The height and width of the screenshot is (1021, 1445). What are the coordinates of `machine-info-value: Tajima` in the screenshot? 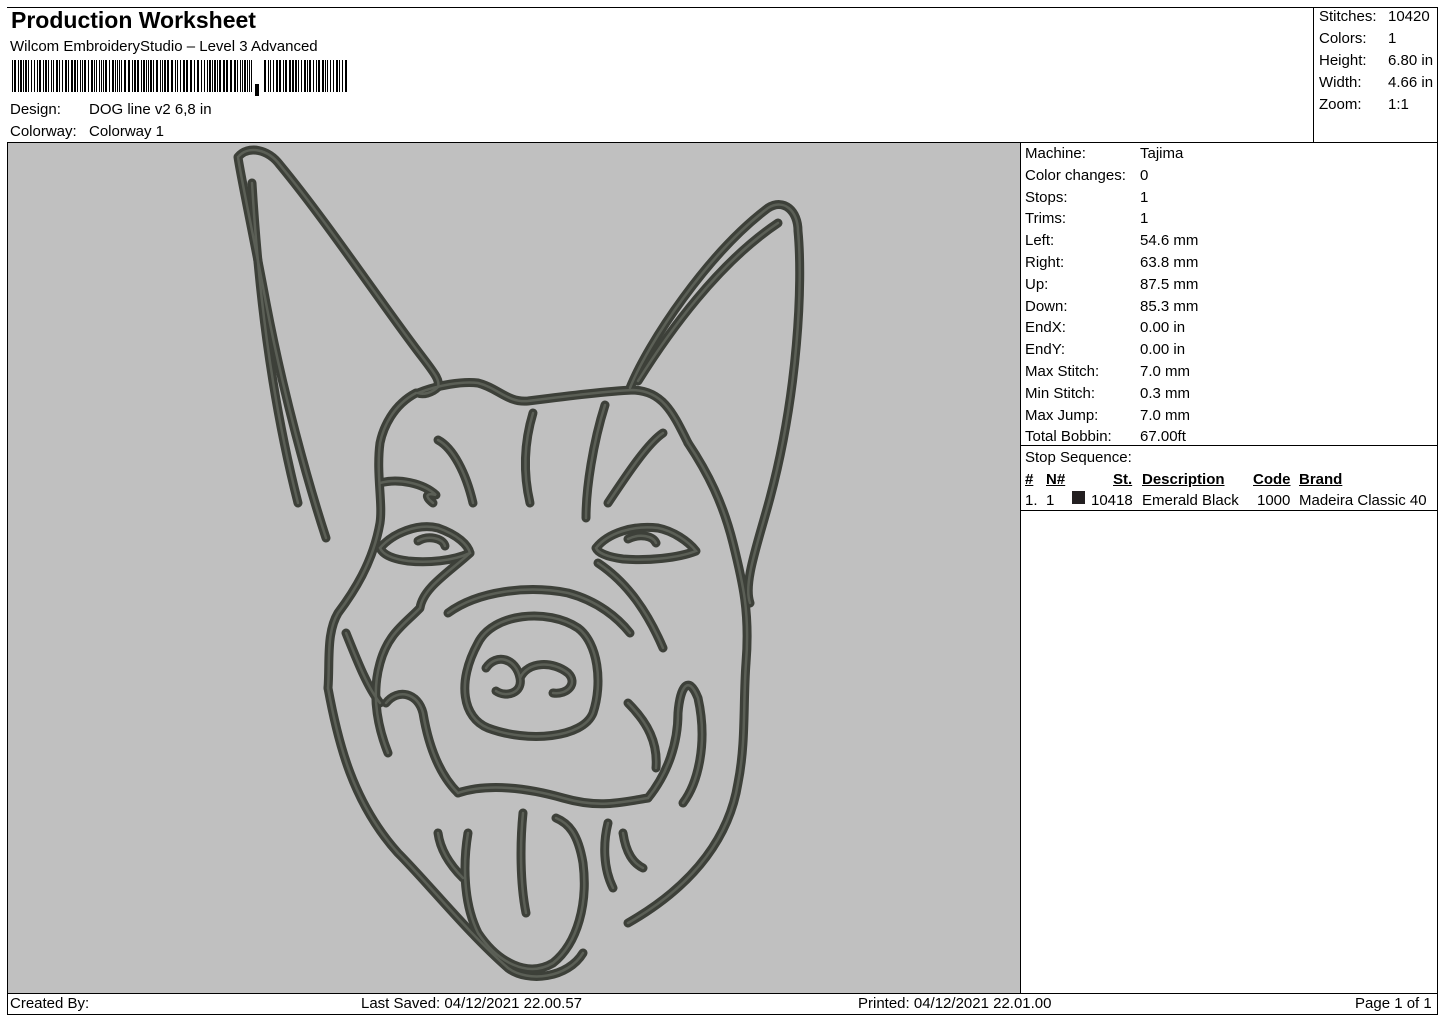 It's located at (1162, 153).